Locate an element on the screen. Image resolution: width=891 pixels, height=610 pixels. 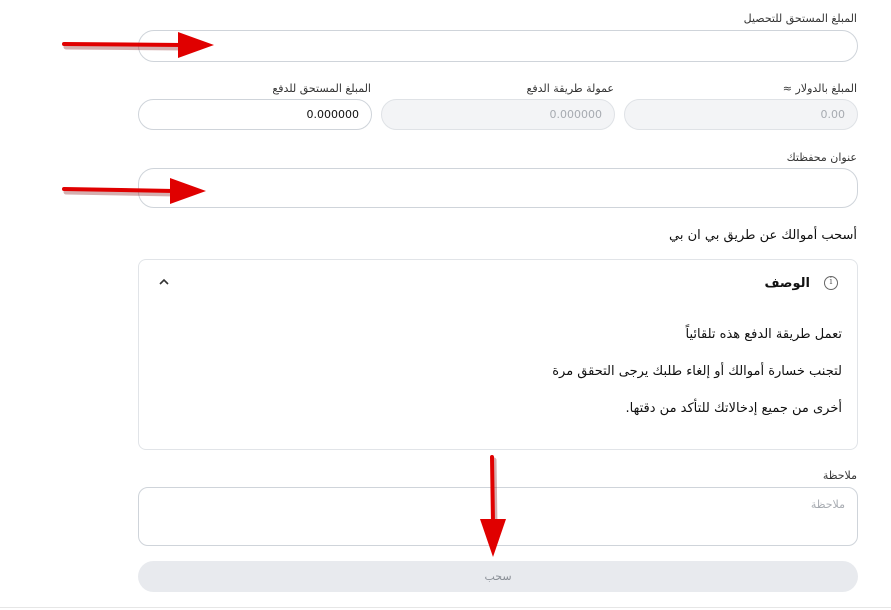
usd-amount-input is located at coordinates (741, 114).